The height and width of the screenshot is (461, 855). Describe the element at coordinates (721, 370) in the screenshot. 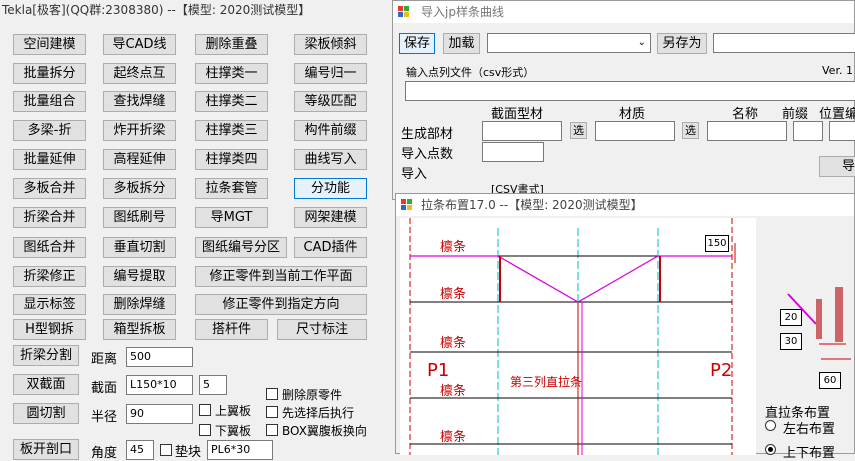

I see `p2-label: P2` at that location.